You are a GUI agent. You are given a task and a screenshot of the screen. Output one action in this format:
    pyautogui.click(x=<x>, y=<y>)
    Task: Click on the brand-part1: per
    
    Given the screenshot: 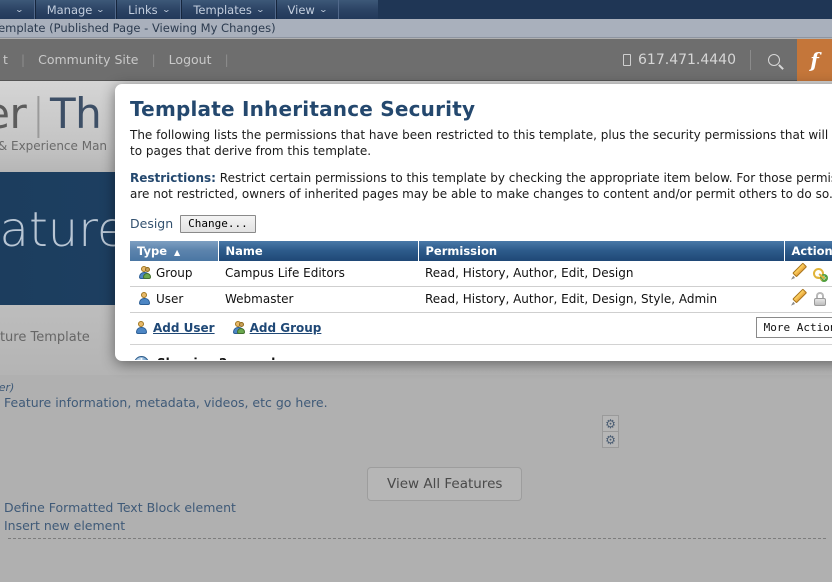 What is the action you would take?
    pyautogui.click(x=13, y=113)
    